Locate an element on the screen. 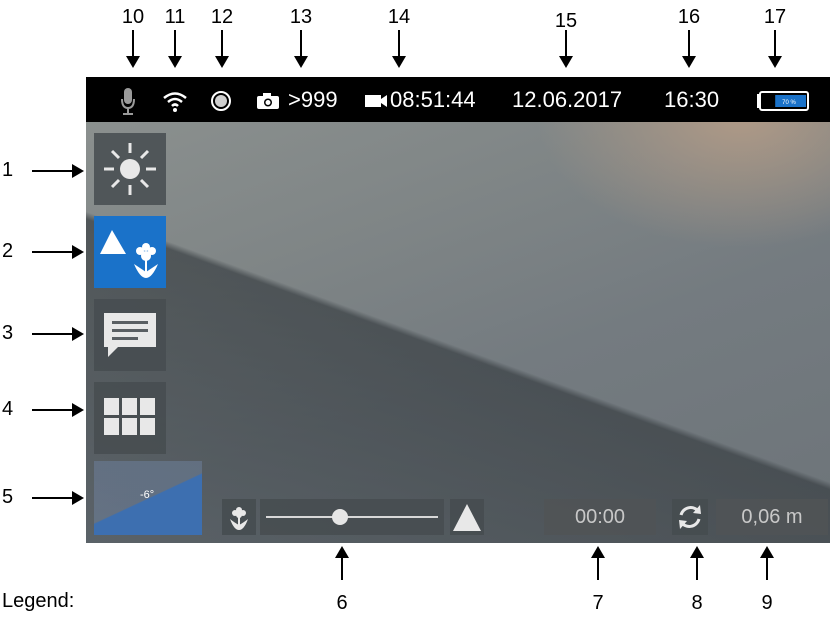 Image resolution: width=830 pixels, height=618 pixels. record-indicator-icon is located at coordinates (221, 99).